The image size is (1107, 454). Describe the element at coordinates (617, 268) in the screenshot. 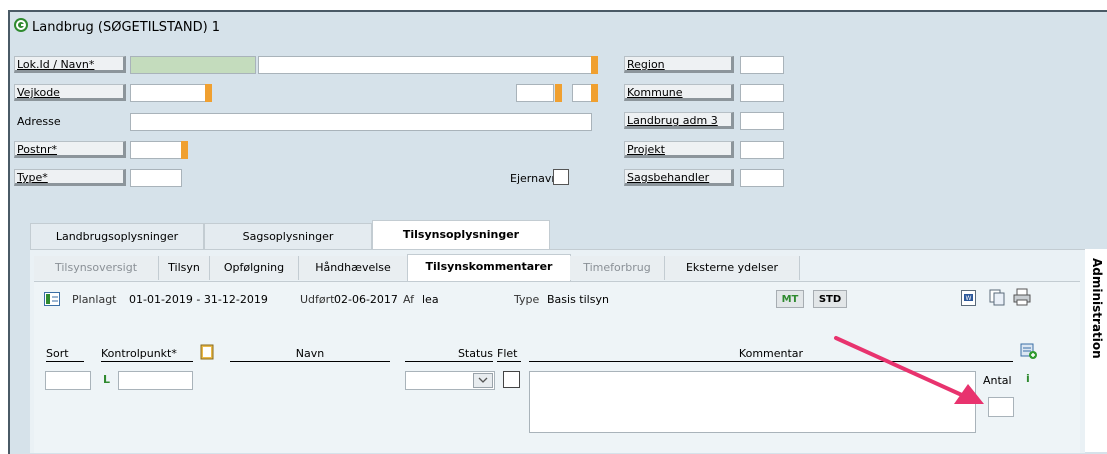

I see `subtab-timeforbrug: Timeforbrug` at that location.